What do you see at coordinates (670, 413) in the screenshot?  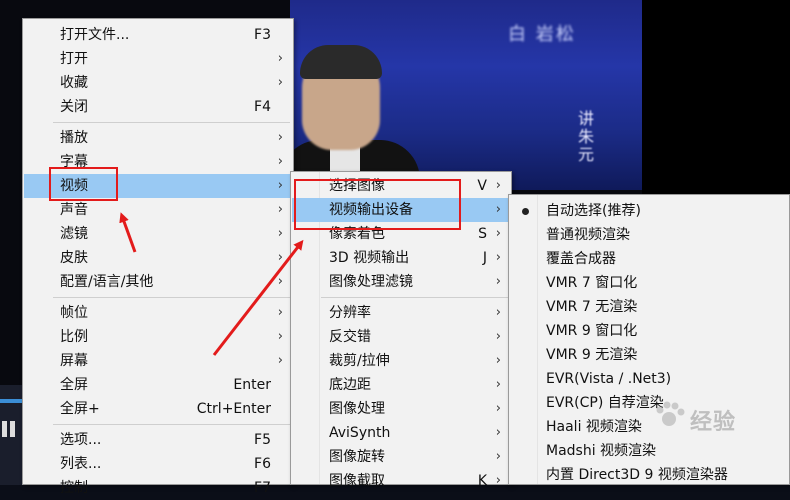 I see `paw-logo-icon` at bounding box center [670, 413].